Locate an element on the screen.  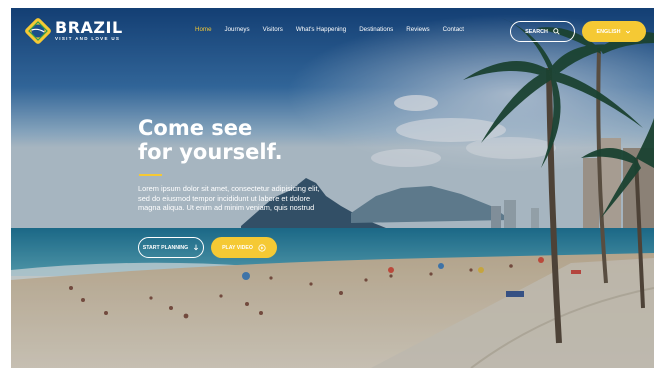
search-button: SEARCH is located at coordinates (542, 31).